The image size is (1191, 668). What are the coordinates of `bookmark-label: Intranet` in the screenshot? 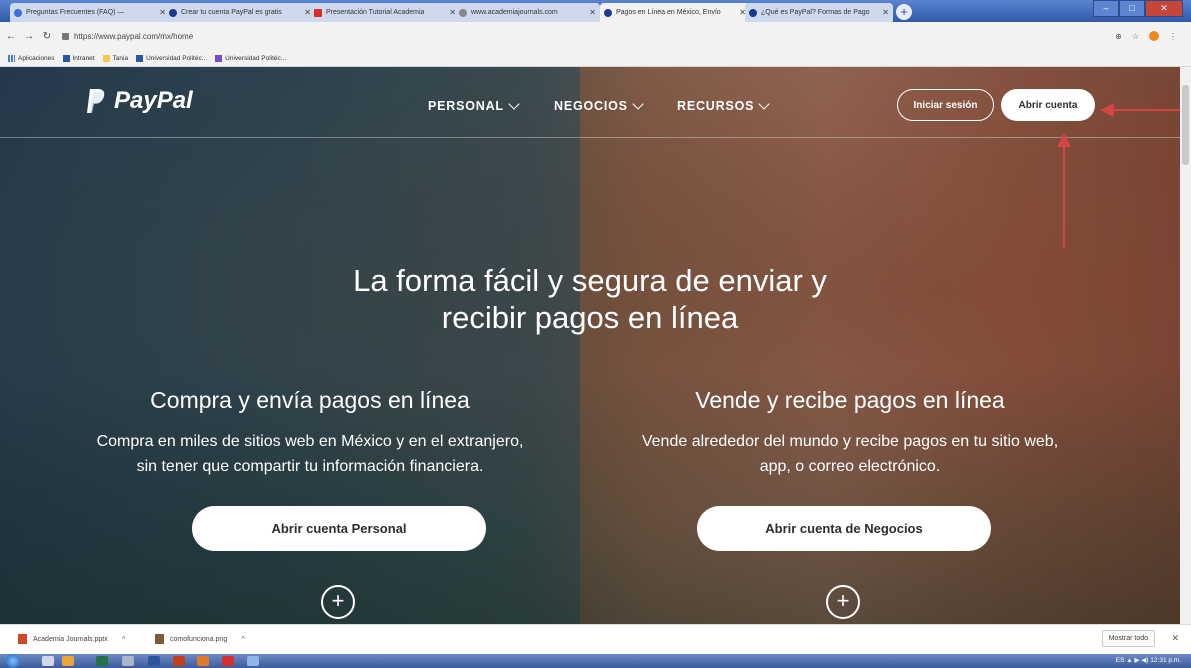 It's located at (83, 58).